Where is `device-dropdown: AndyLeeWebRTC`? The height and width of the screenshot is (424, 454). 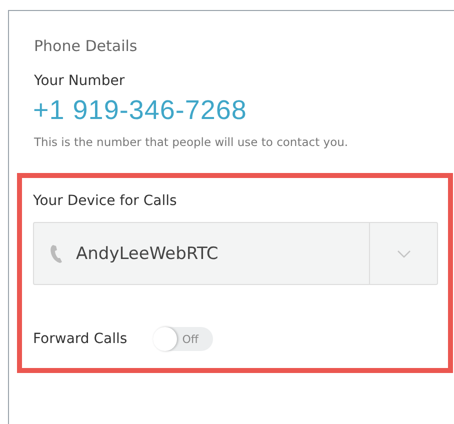 device-dropdown: AndyLeeWebRTC is located at coordinates (235, 253).